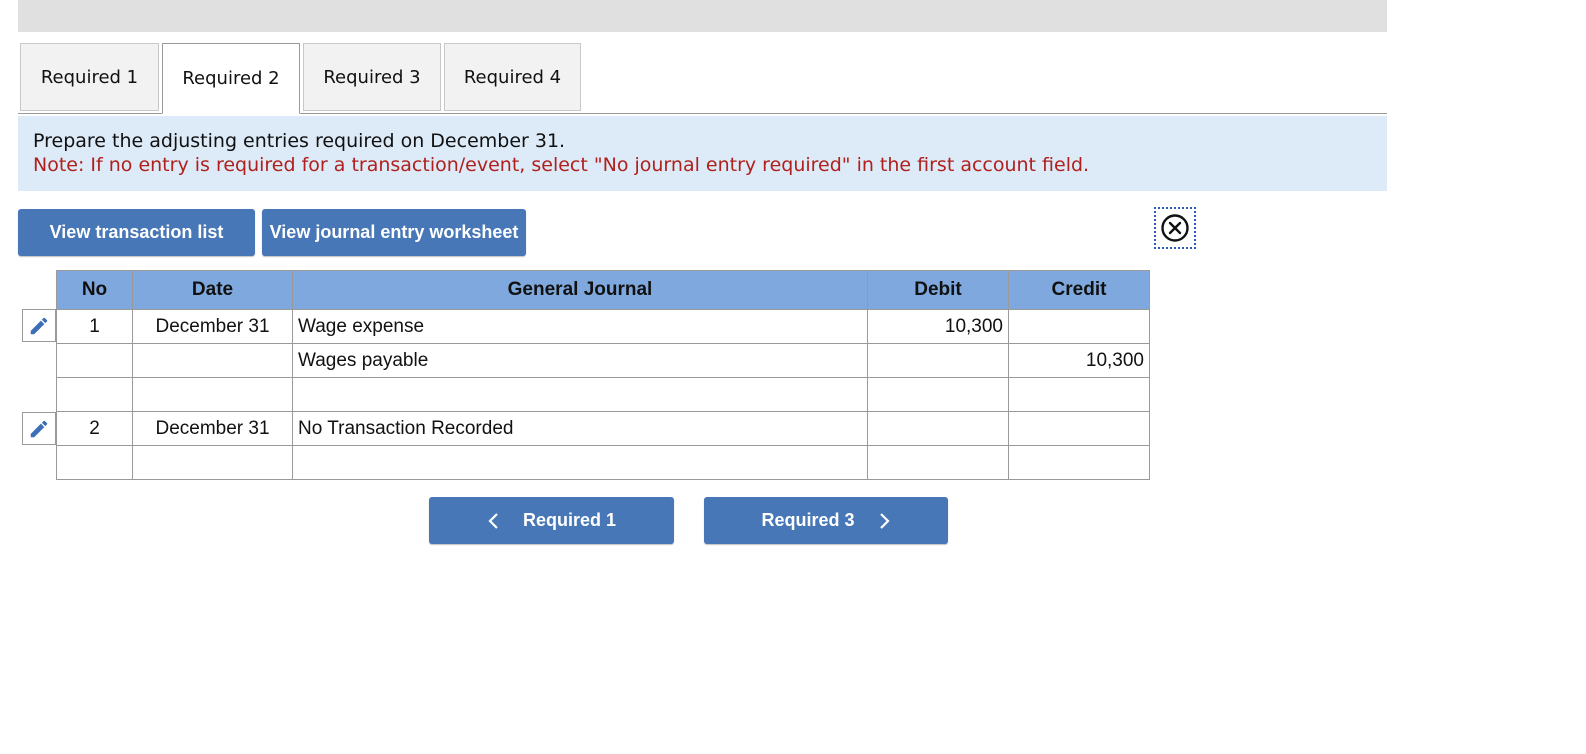 This screenshot has height=754, width=1586. I want to click on prev-required-1-button: Required 1, so click(551, 520).